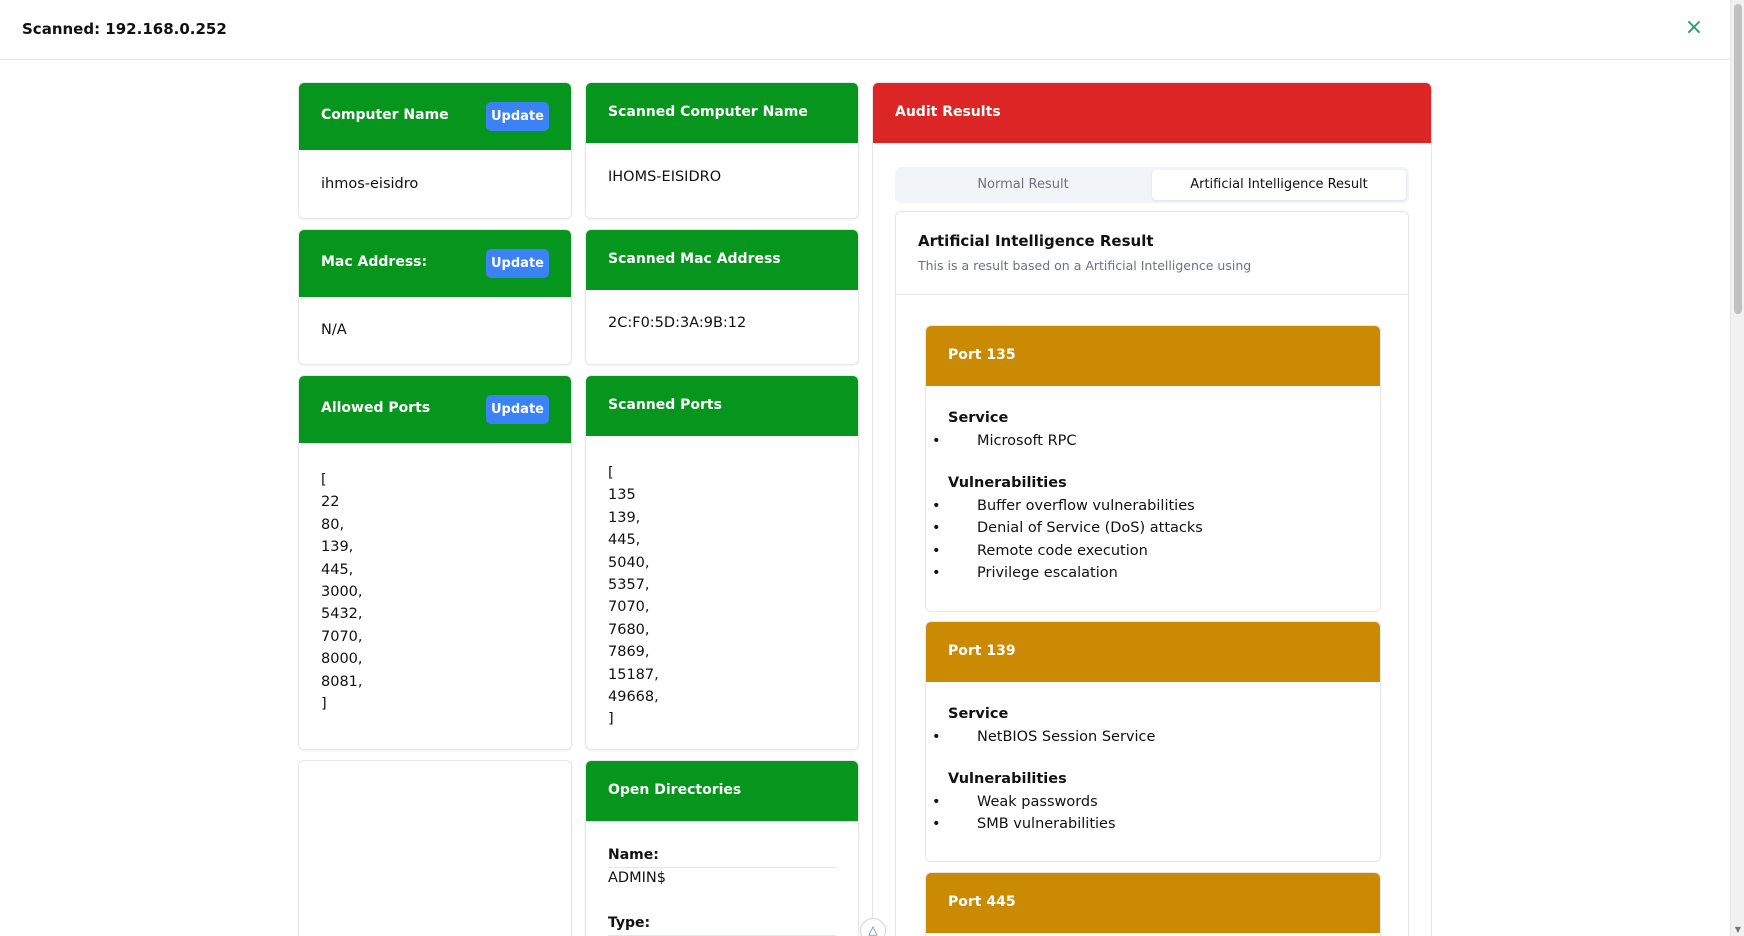 The image size is (1744, 936). Describe the element at coordinates (665, 405) in the screenshot. I see `scanned-ports-title: Scanned Ports` at that location.